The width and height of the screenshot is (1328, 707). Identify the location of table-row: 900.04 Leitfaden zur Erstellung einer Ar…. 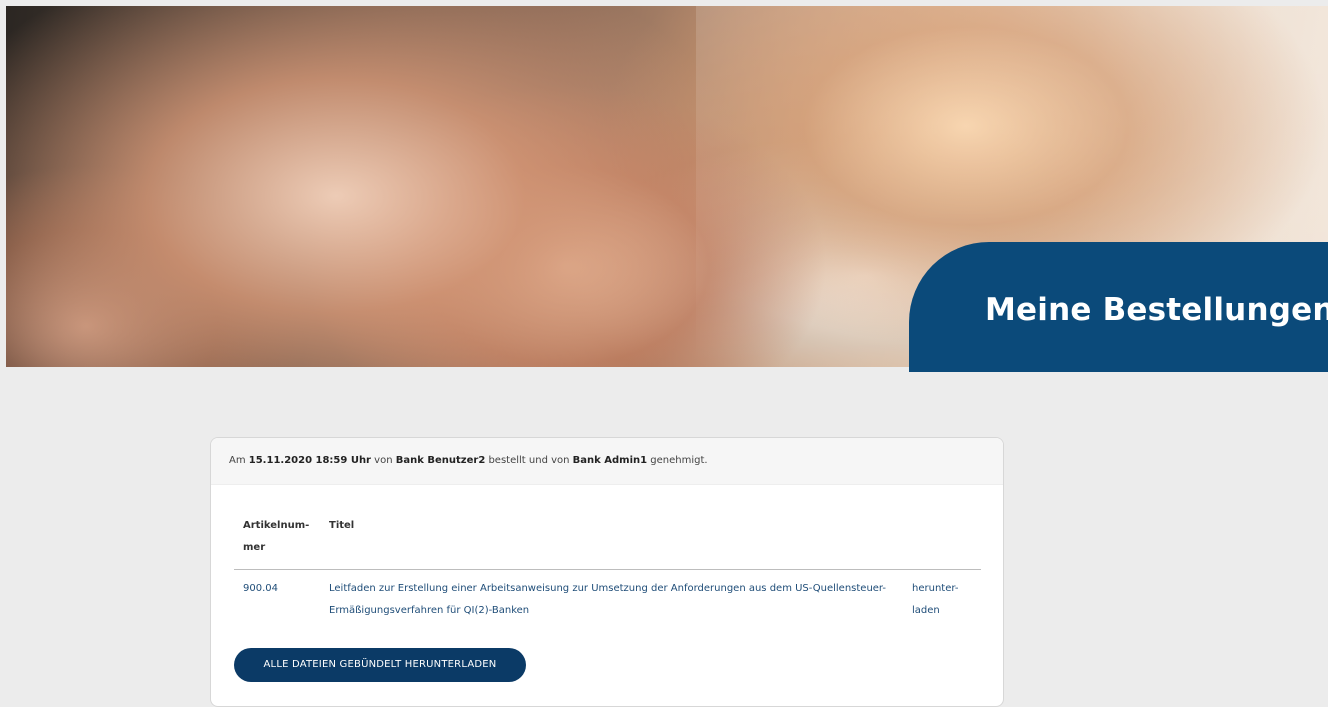
(607, 596).